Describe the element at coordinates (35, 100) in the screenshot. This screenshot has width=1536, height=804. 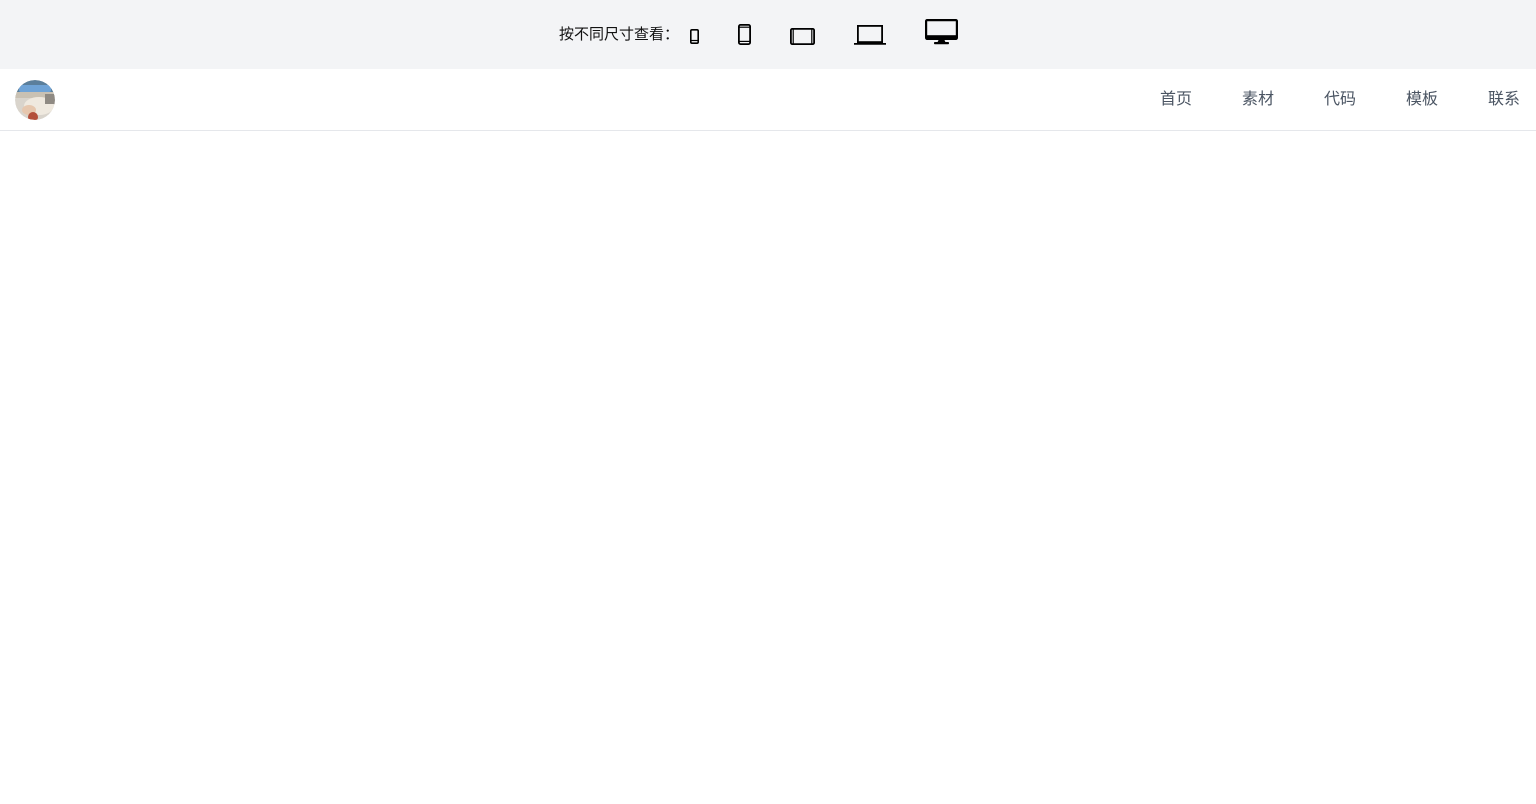
I see `avatar` at that location.